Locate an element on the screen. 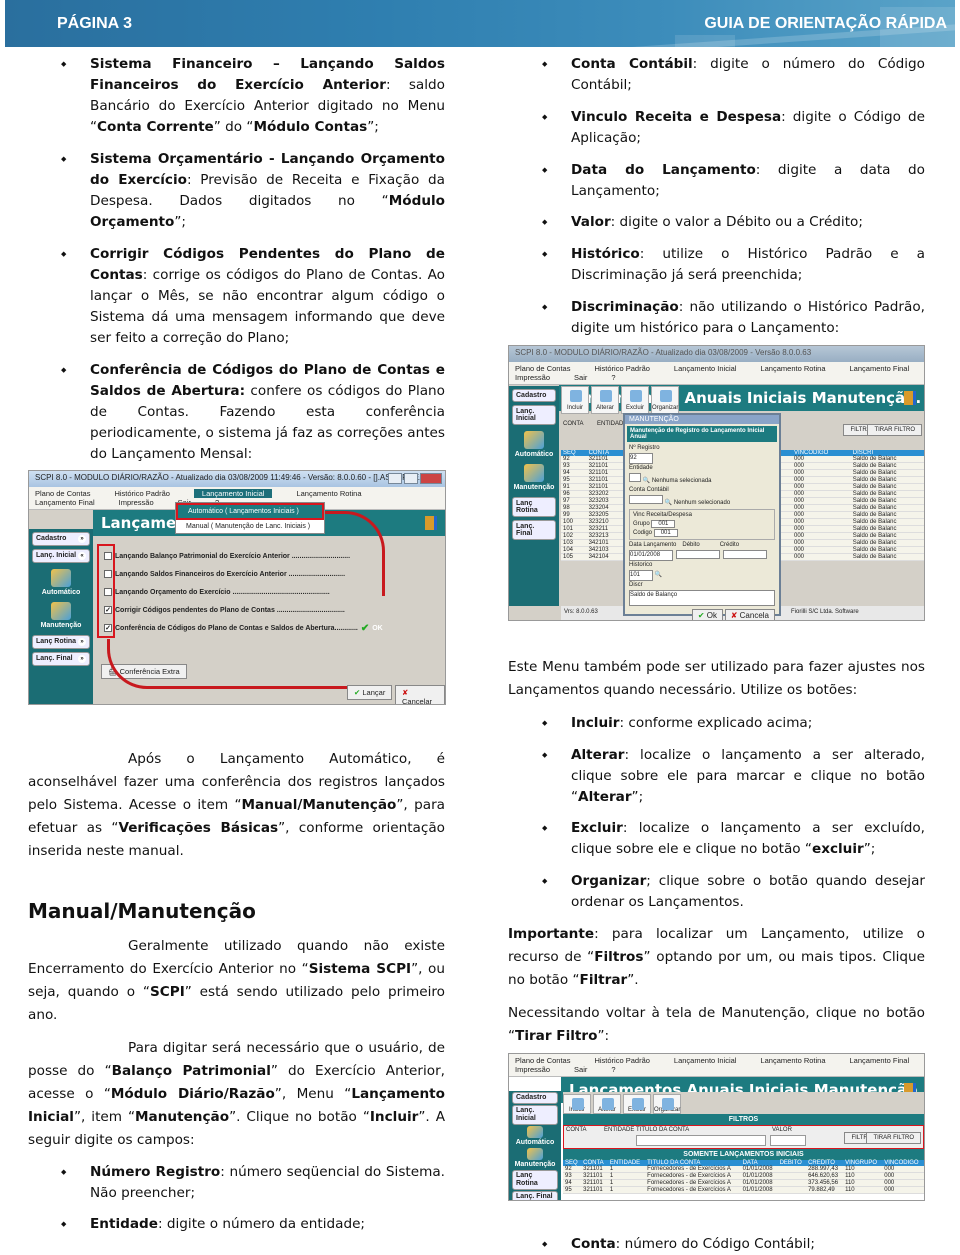 The image size is (960, 1255). minimize-icon is located at coordinates (395, 478).